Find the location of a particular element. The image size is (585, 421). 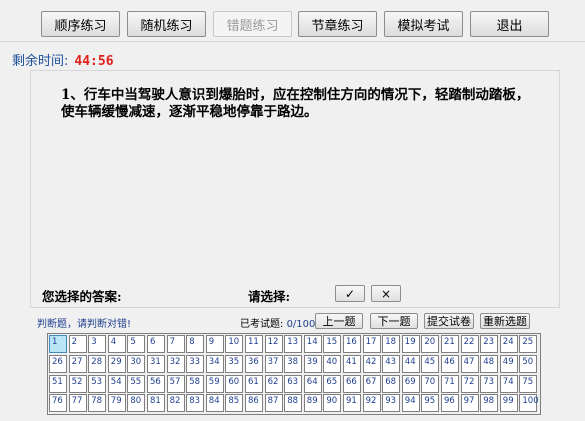

restart-selection-button: 重新选题 is located at coordinates (505, 321).